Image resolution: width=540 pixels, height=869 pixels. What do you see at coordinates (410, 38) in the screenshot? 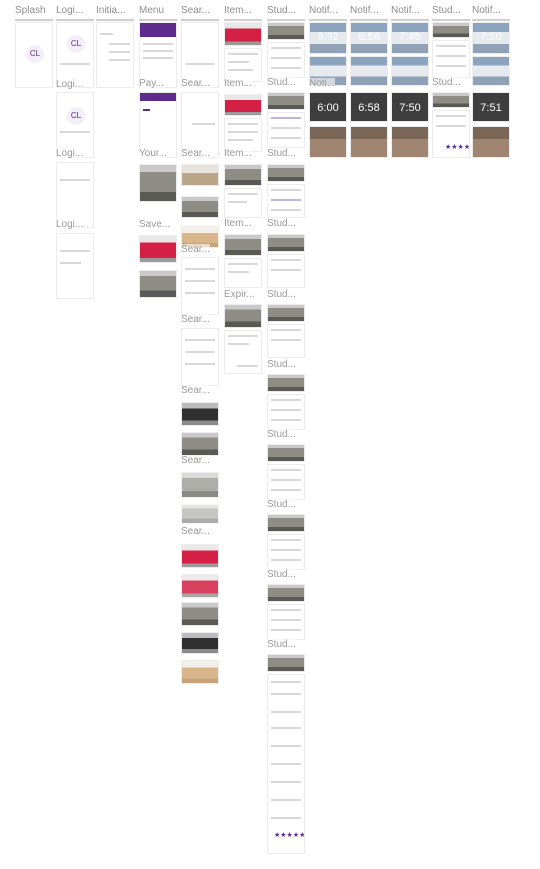
I see `notification-lockscreen: 7:45` at bounding box center [410, 38].